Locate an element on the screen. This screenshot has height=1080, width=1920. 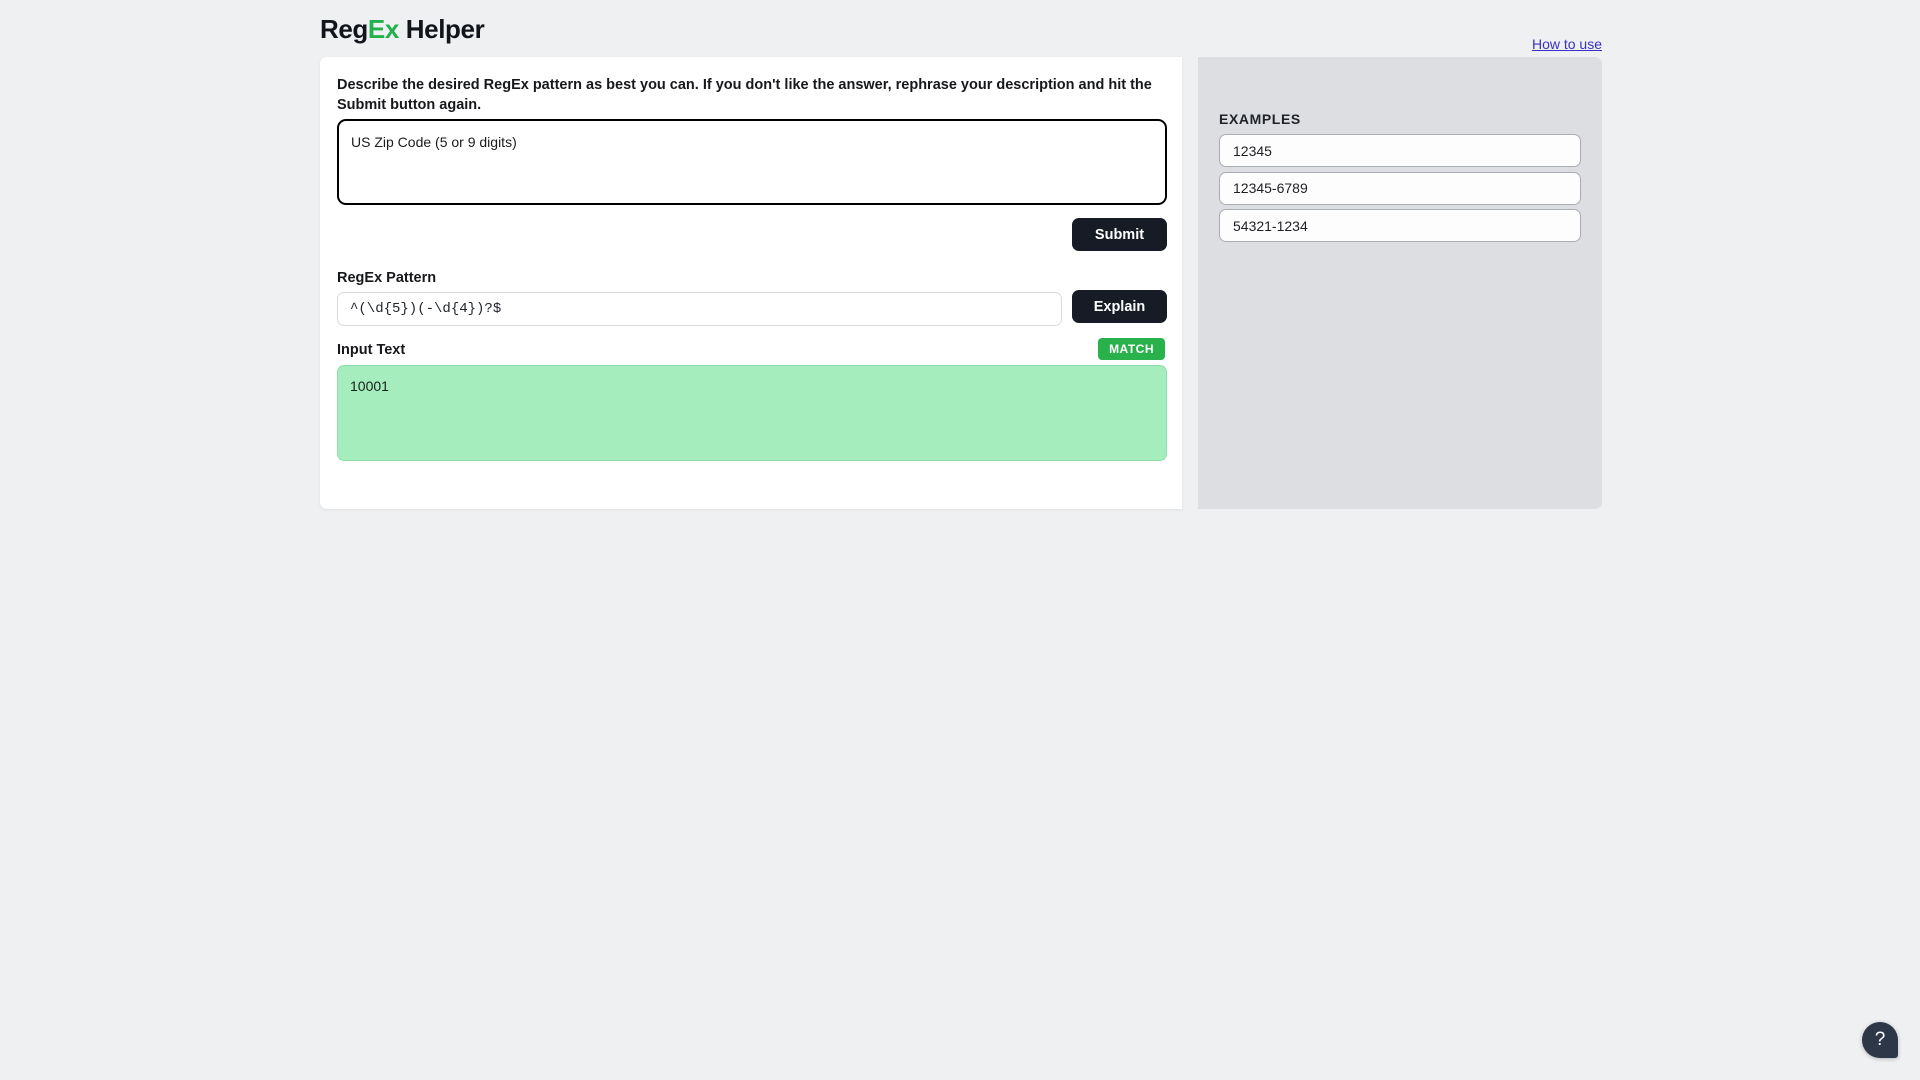
examples-list: 12345 12345-6789 54321-1234 is located at coordinates (1400, 190).